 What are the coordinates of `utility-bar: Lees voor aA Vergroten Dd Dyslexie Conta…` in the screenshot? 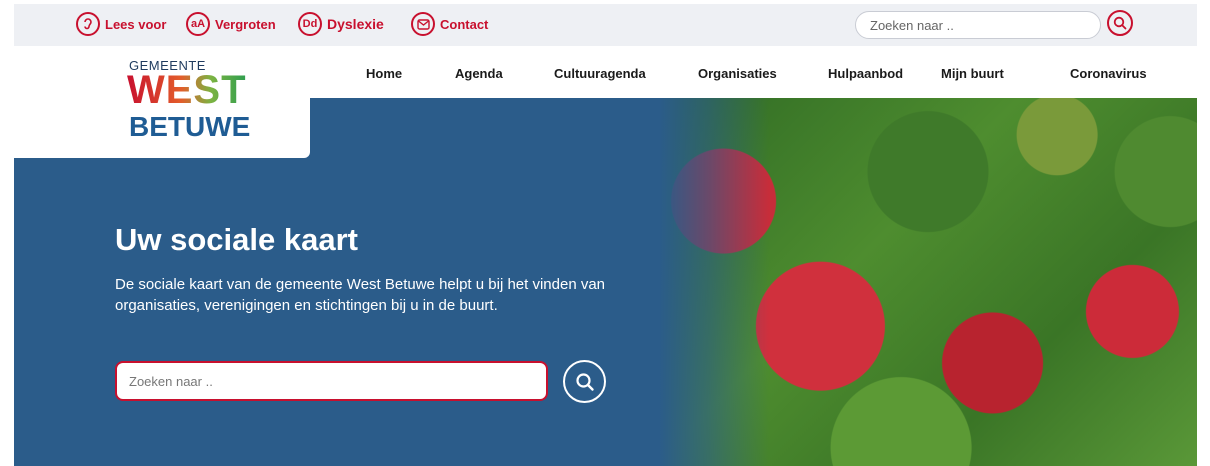 It's located at (605, 25).